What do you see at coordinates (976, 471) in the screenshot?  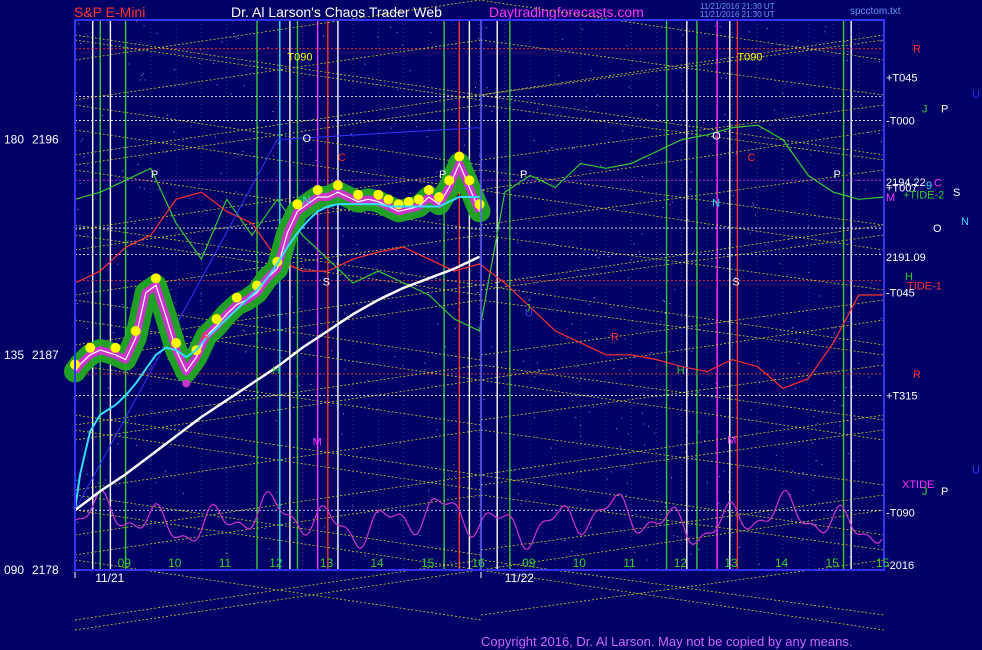 I see `right-label: U` at bounding box center [976, 471].